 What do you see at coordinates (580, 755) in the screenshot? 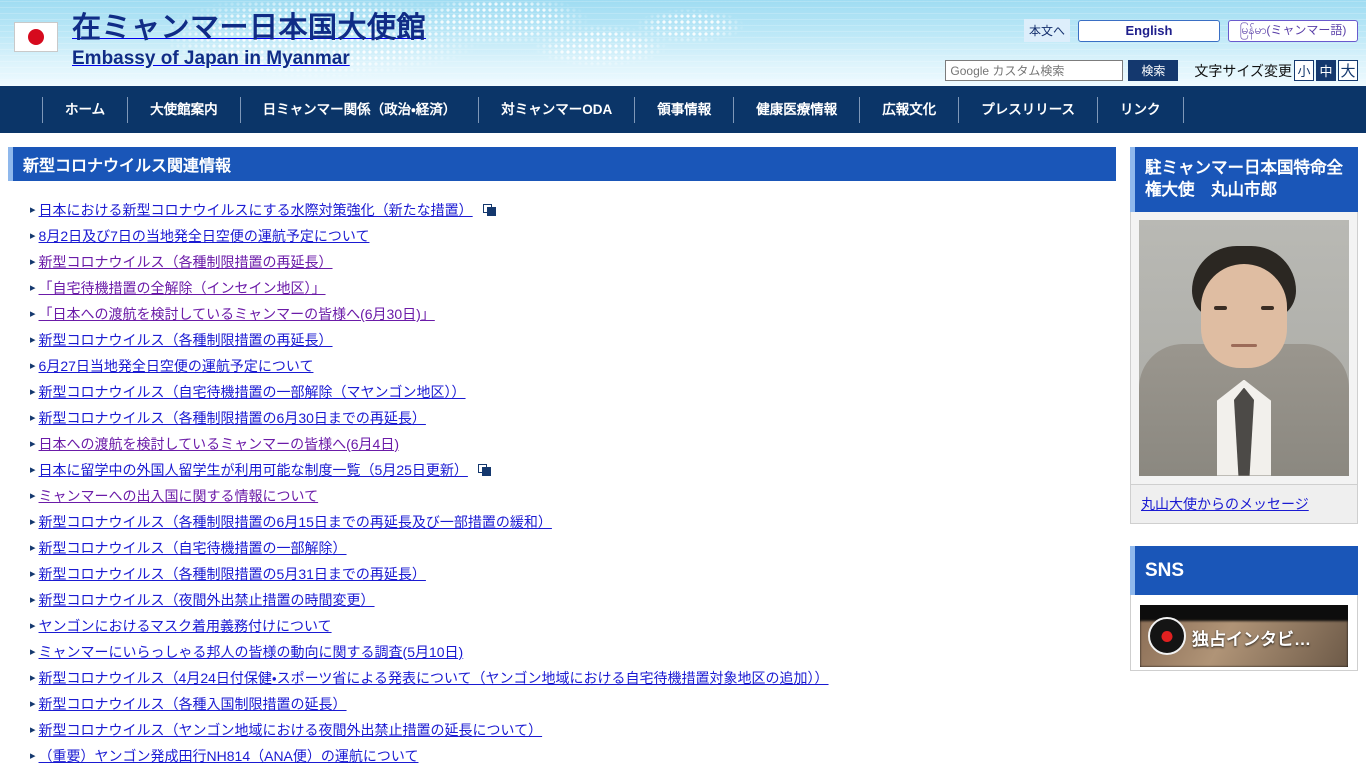
I see `list-item: ▸ （重要）ヤンゴン発成田行NH814（ANA便）の運航について` at bounding box center [580, 755].